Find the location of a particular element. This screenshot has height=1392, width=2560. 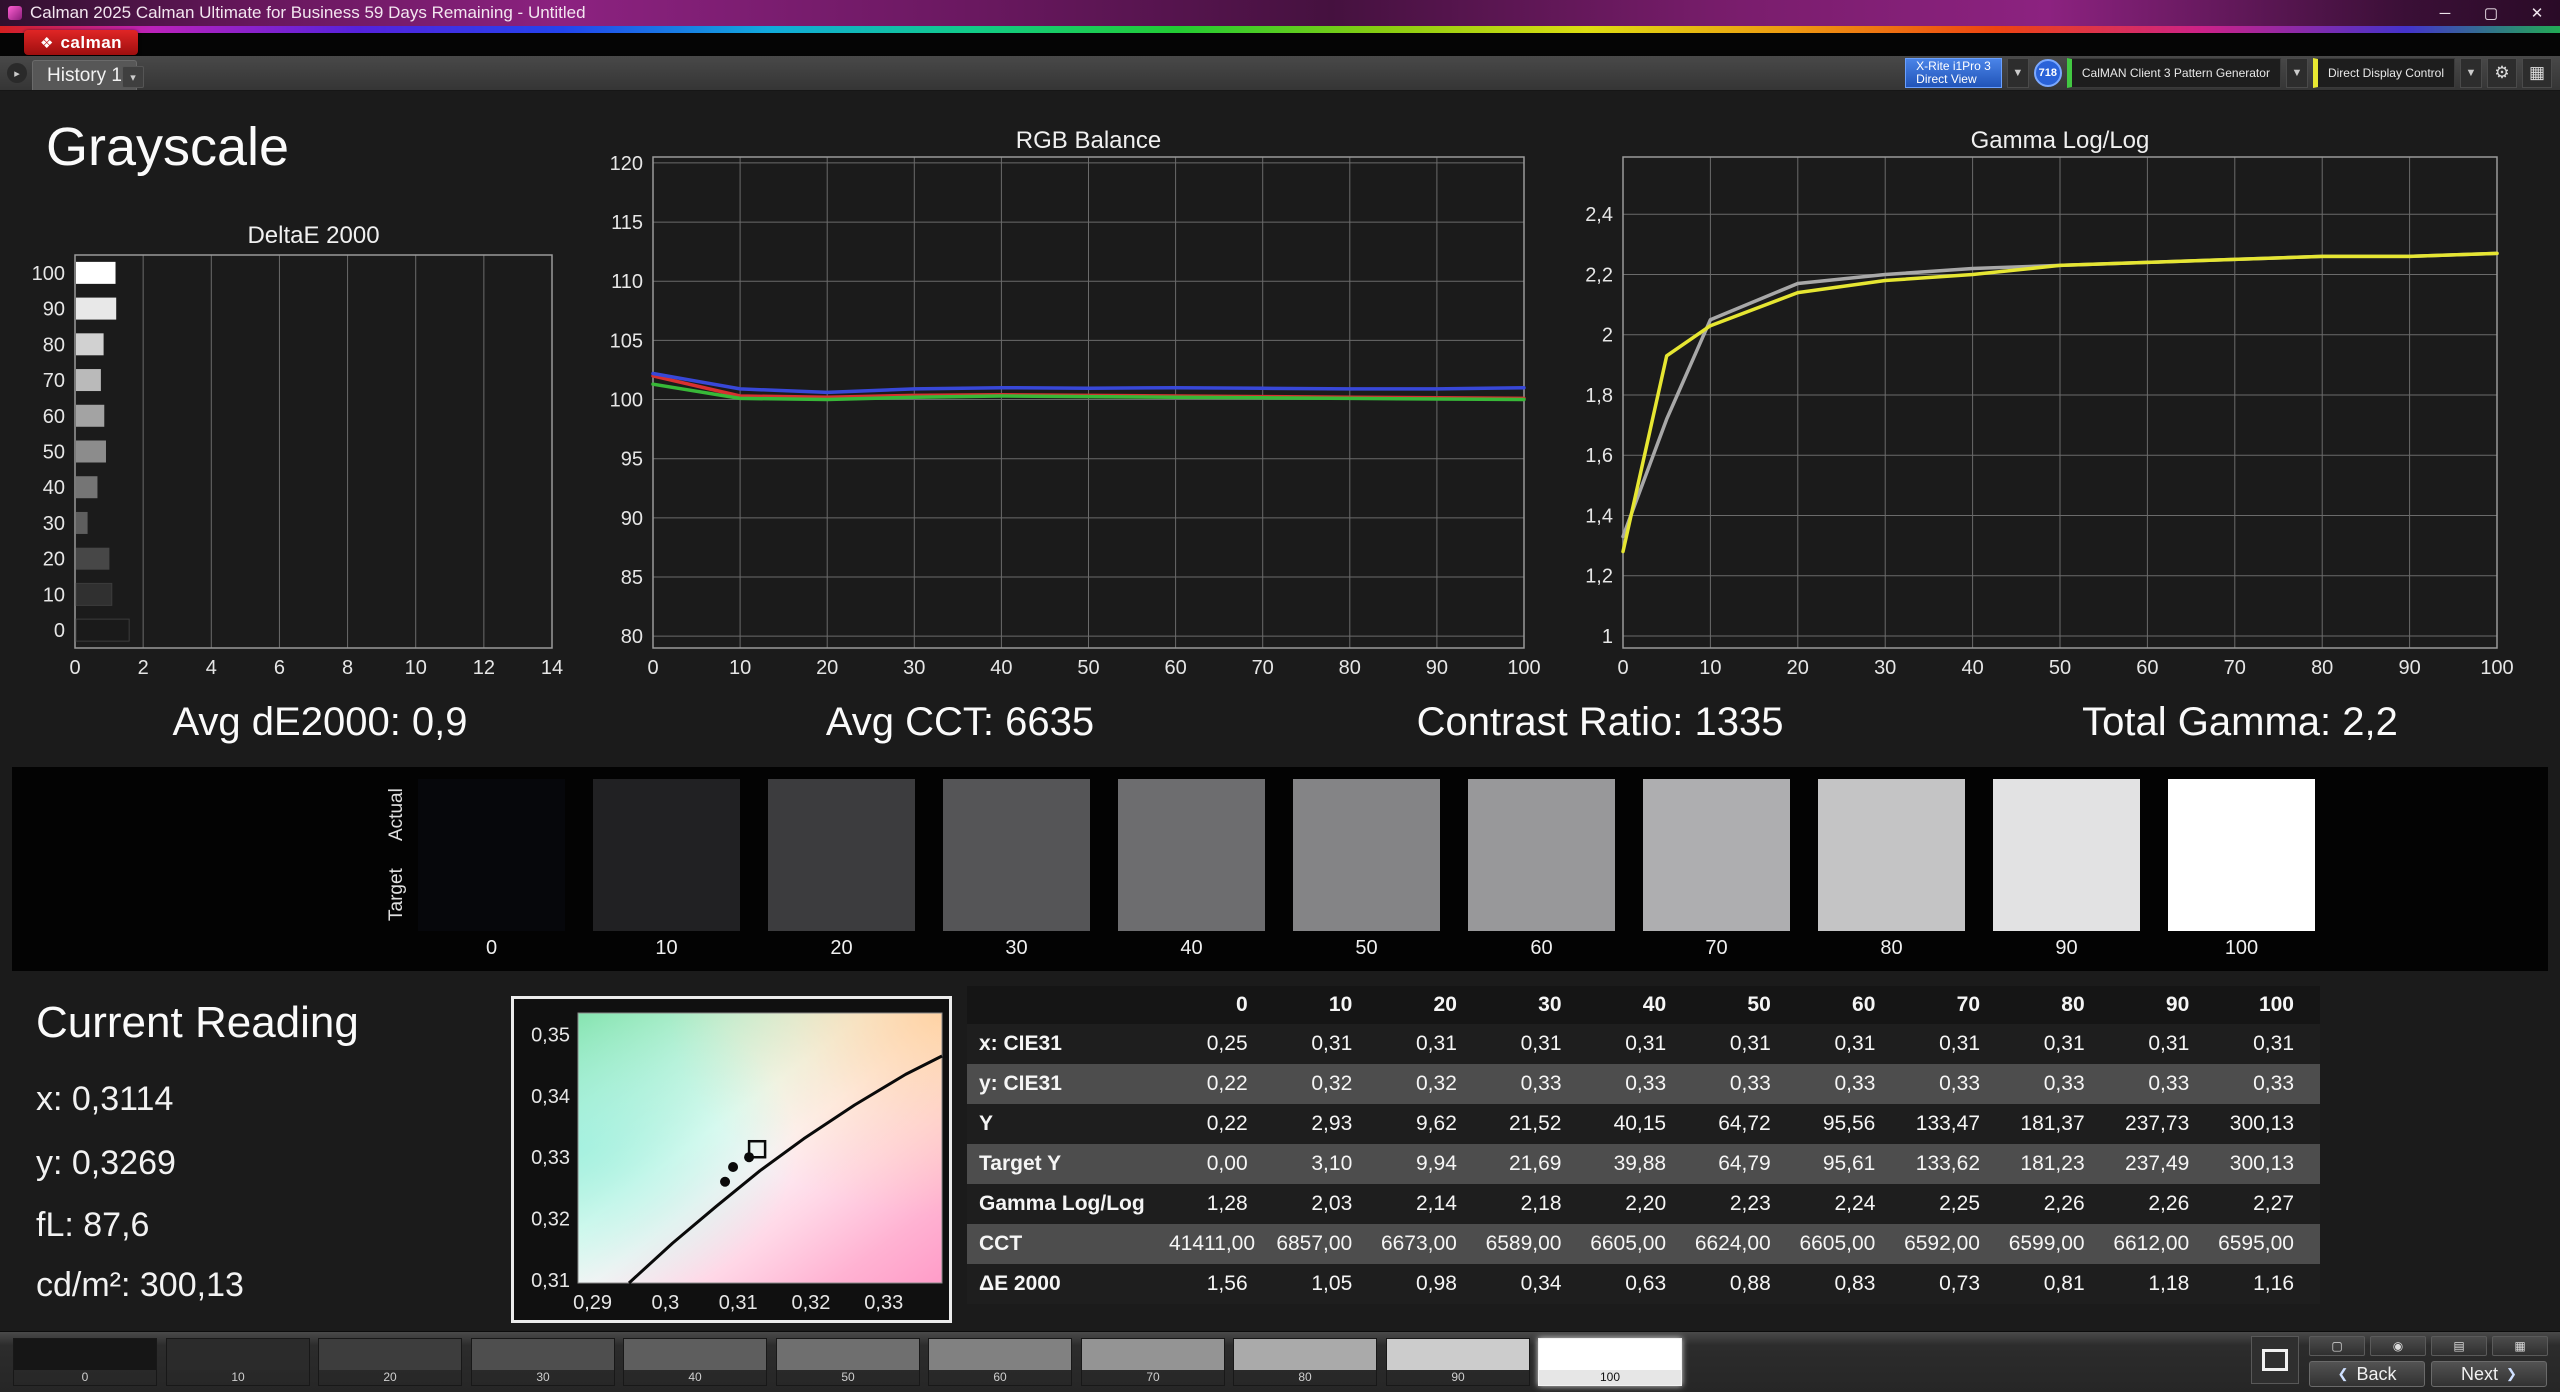

table-cell: 2,18 is located at coordinates (1535, 1204).